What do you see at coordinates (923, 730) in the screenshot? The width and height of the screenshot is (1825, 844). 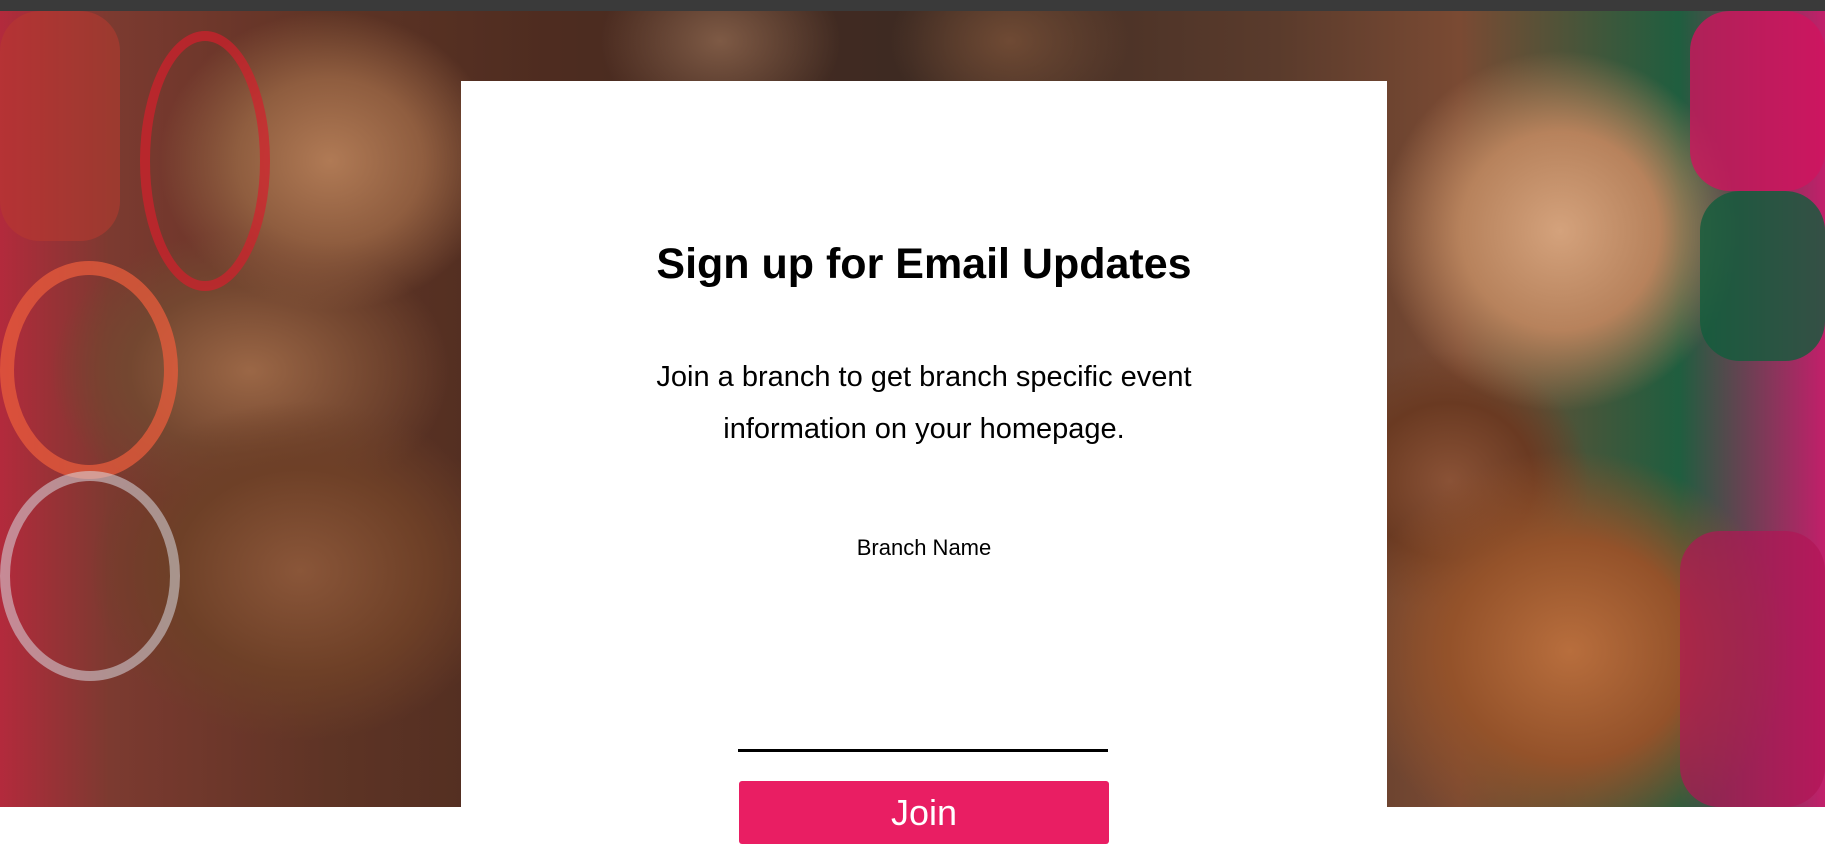 I see `branch-name-input` at bounding box center [923, 730].